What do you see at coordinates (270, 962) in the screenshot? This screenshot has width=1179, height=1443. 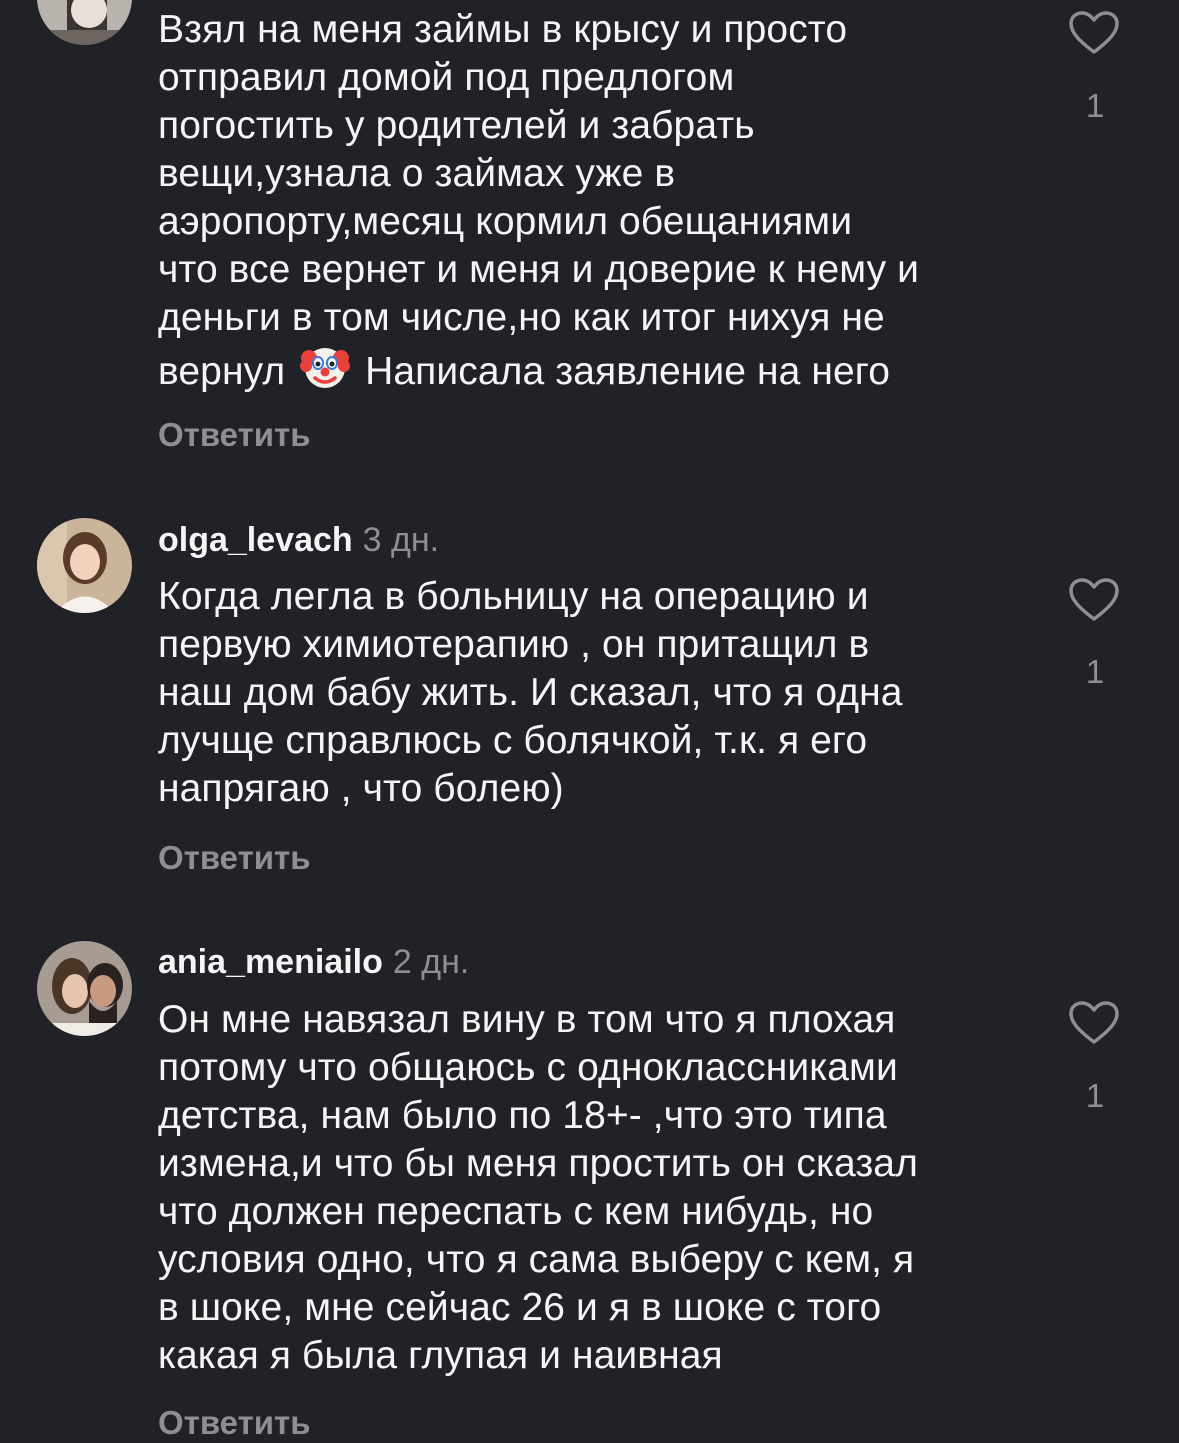 I see `username: ania_meniailo` at bounding box center [270, 962].